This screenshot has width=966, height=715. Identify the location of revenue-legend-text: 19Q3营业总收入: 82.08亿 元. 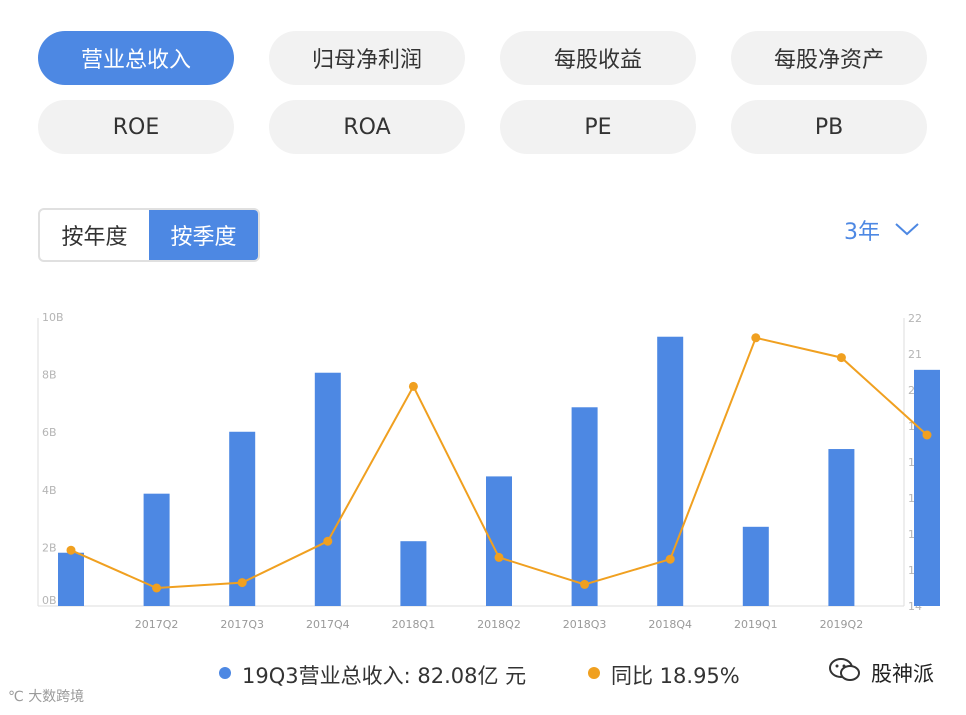
(384, 676).